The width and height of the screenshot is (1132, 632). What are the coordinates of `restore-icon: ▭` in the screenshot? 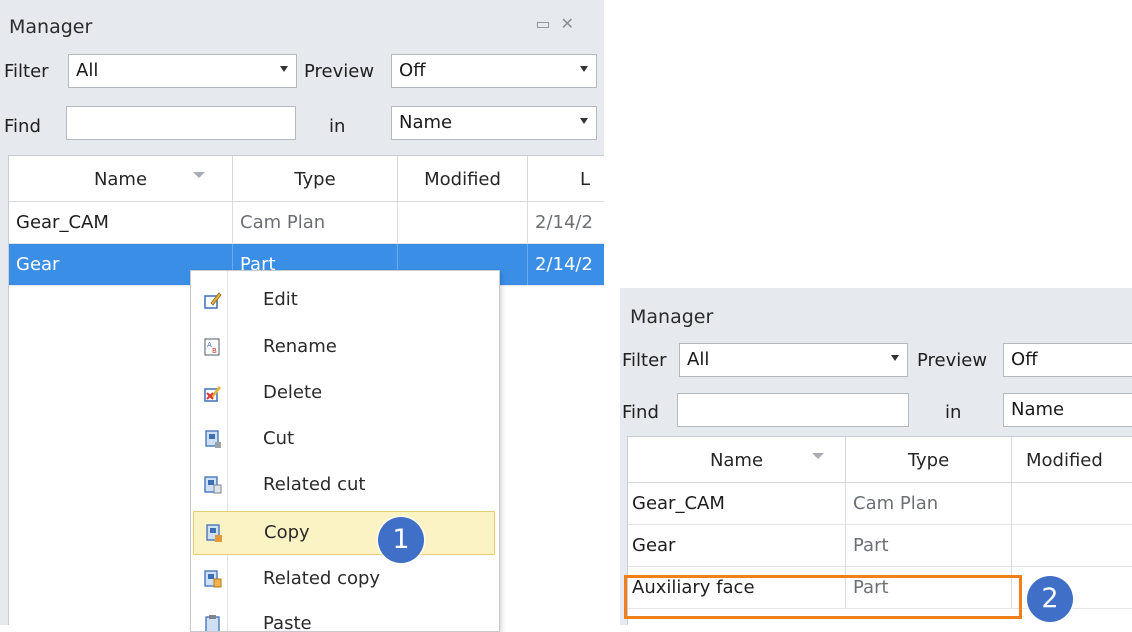 It's located at (547, 23).